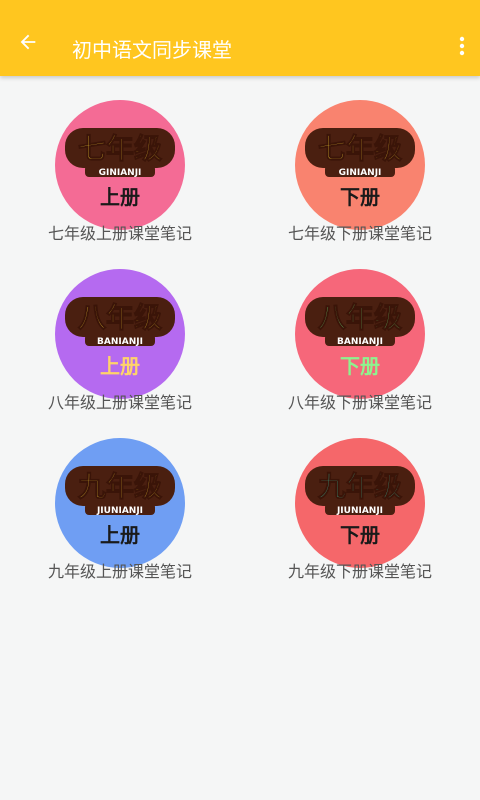  I want to click on book-logo: 七年级 GINIANJI 下册, so click(360, 168).